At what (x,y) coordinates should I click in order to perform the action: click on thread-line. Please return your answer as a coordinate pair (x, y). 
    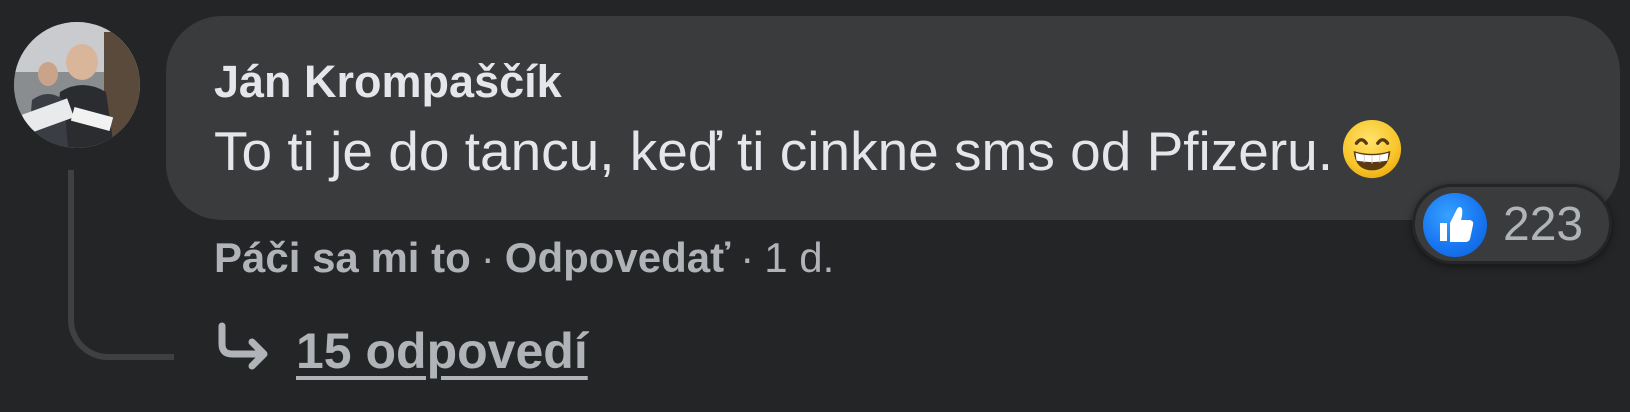
    Looking at the image, I should click on (121, 265).